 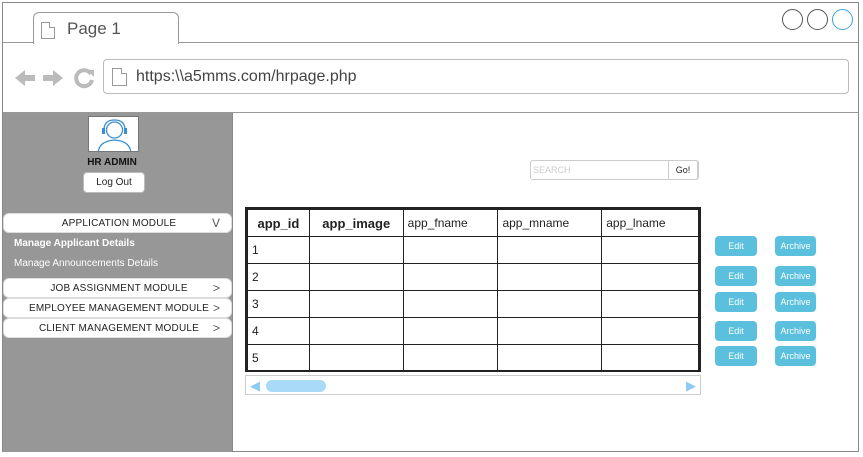 I want to click on tab-title: Page 1, so click(x=94, y=28).